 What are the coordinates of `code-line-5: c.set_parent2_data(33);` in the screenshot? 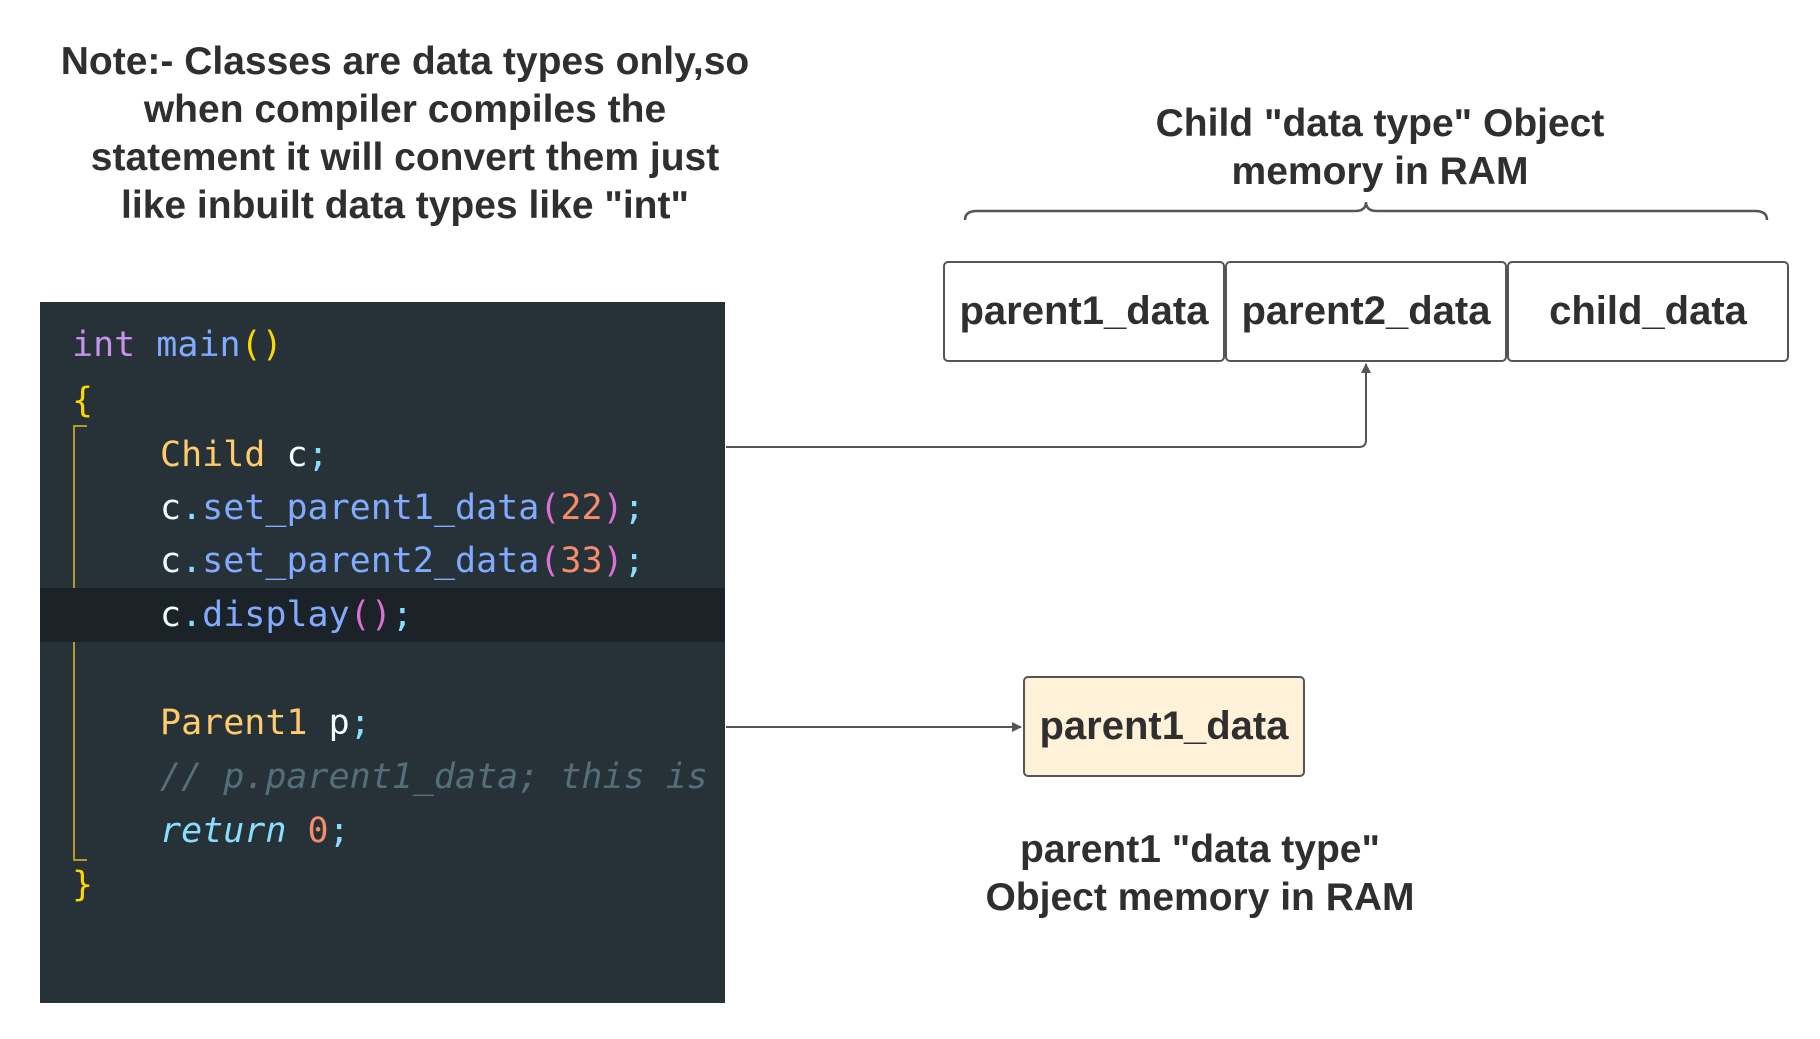 It's located at (382, 561).